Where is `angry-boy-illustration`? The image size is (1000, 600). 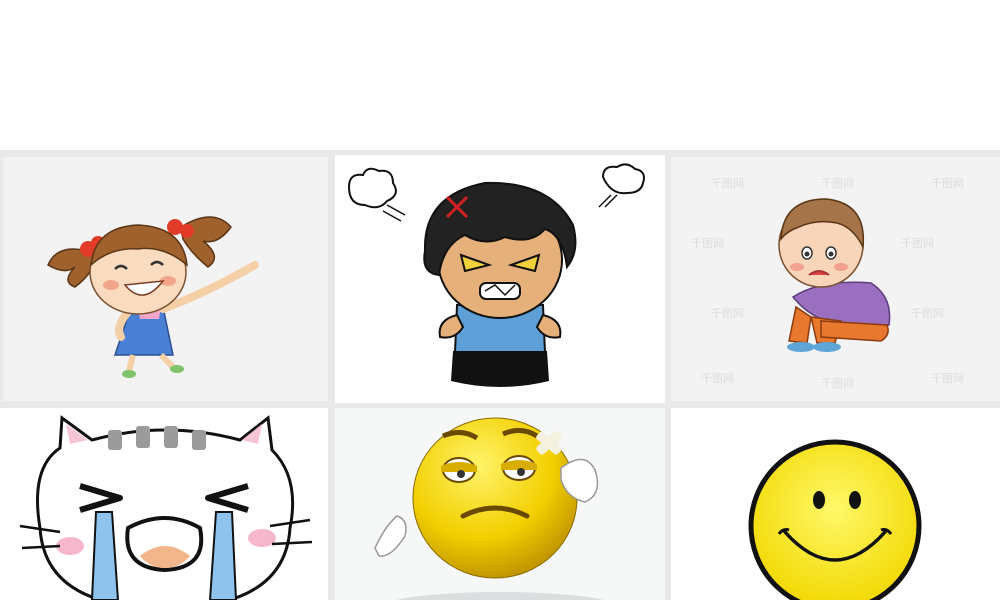
angry-boy-illustration is located at coordinates (496, 275).